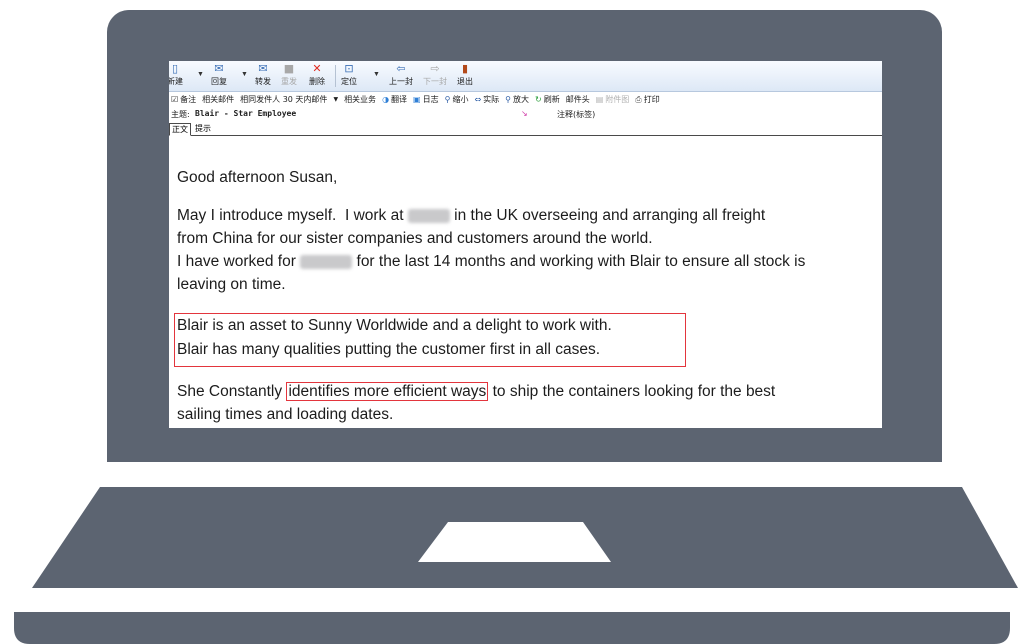  I want to click on print-icon: ⎙, so click(638, 99).